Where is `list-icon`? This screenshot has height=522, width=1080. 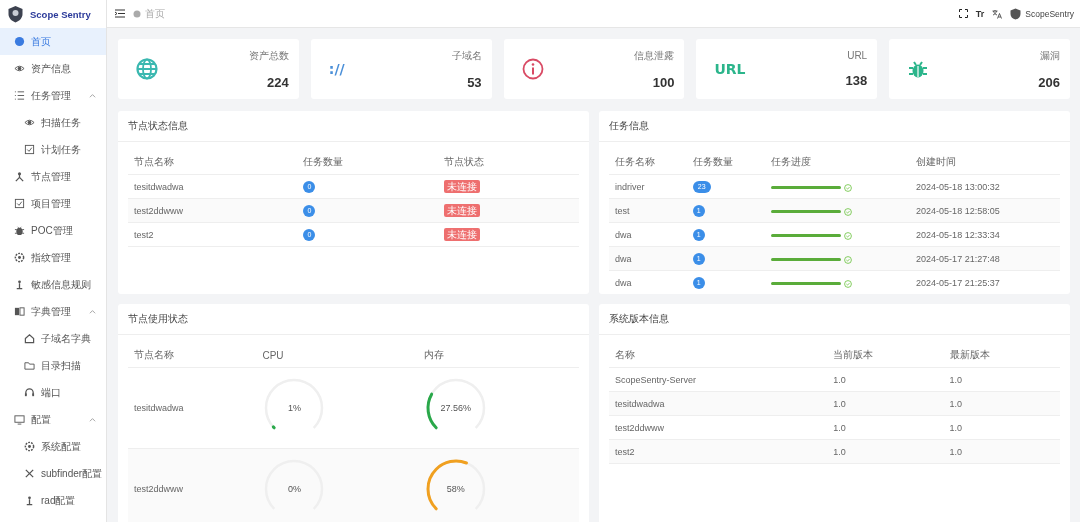 list-icon is located at coordinates (19, 95).